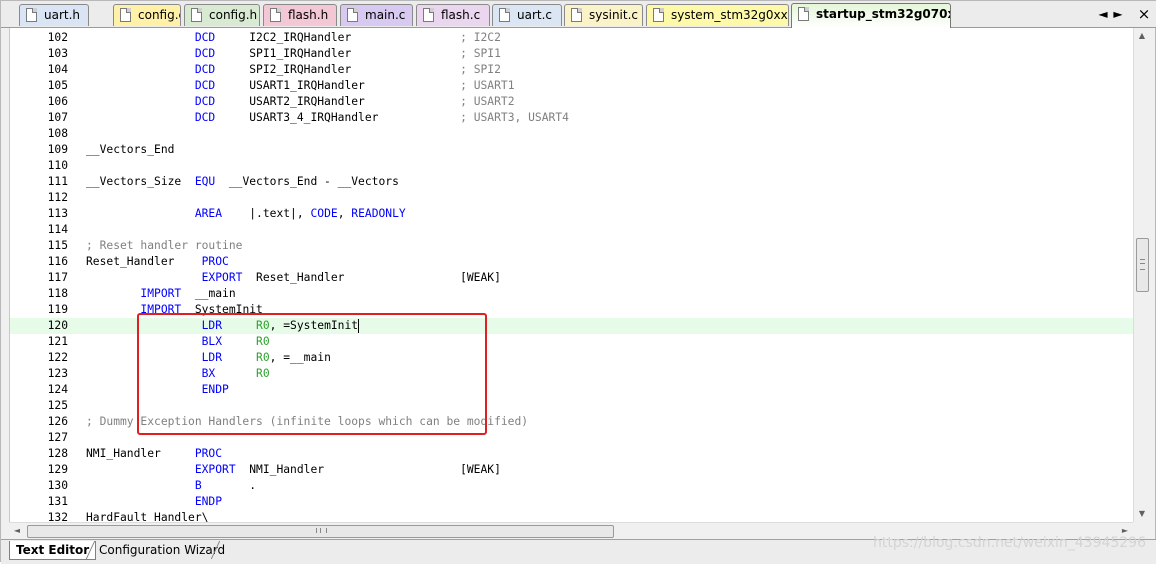  Describe the element at coordinates (480, 69) in the screenshot. I see `code-token: ; SPI2` at that location.